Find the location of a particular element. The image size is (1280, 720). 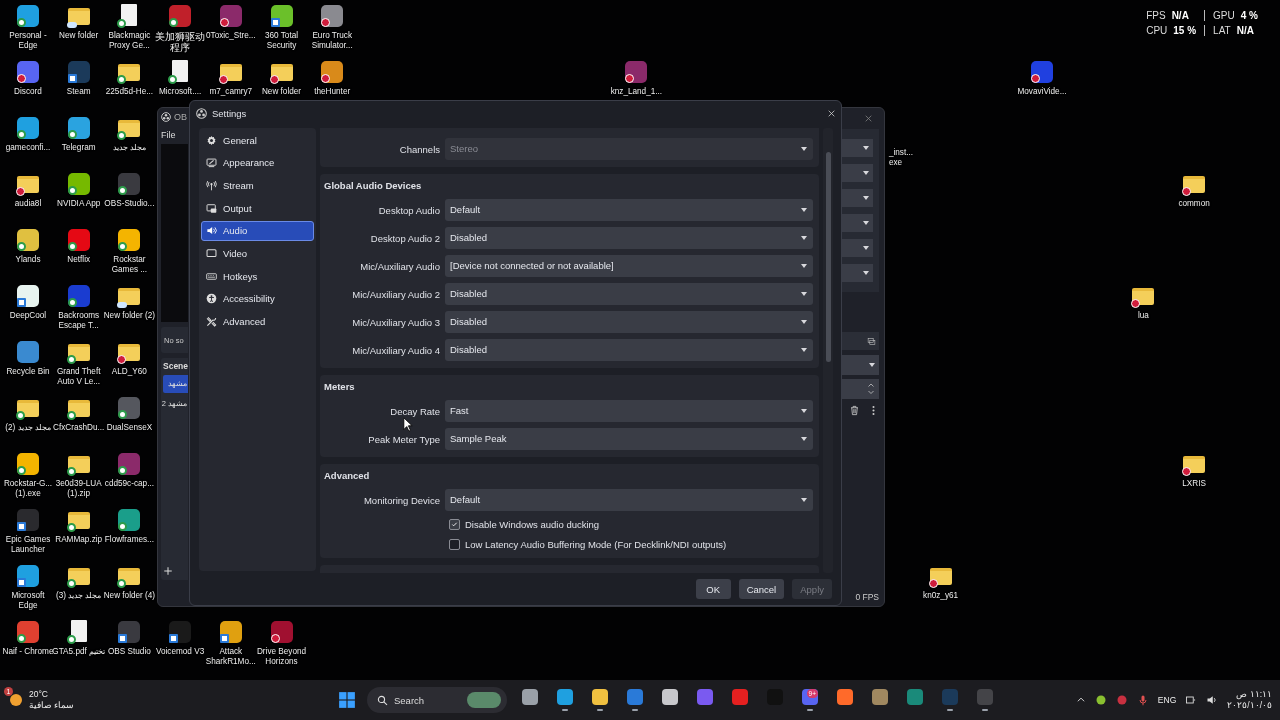

sidebar-item: Appearance is located at coordinates (257, 162).